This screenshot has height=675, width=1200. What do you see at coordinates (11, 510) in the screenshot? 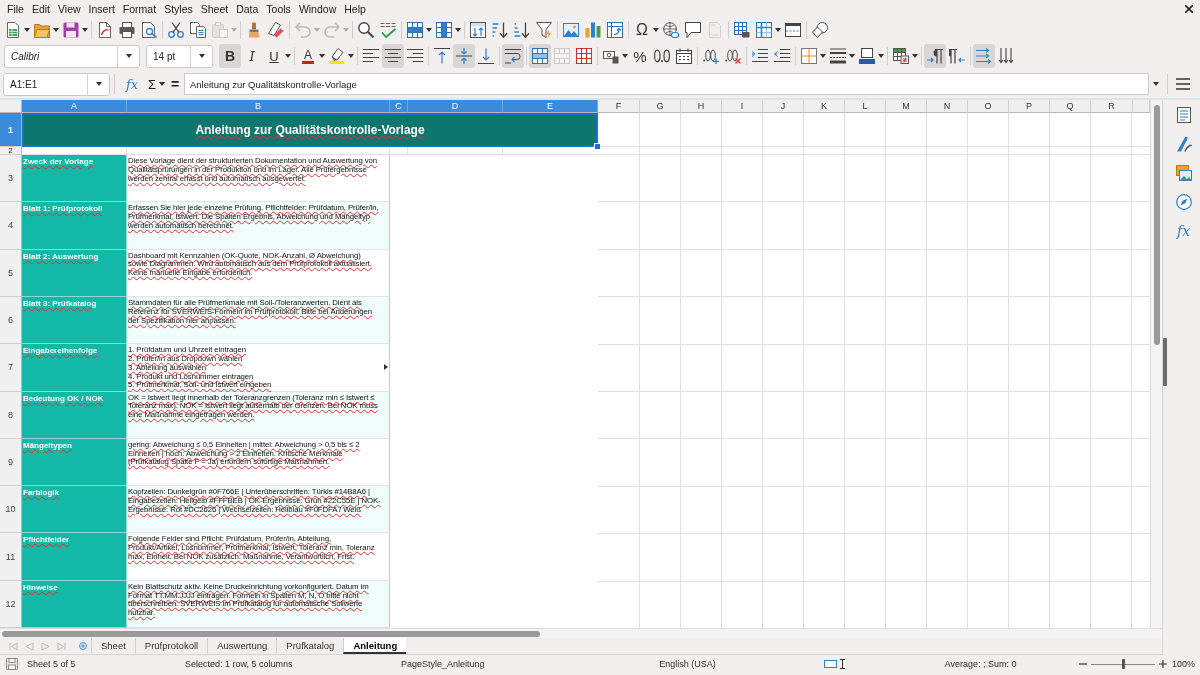
I see `row-header: 10` at bounding box center [11, 510].